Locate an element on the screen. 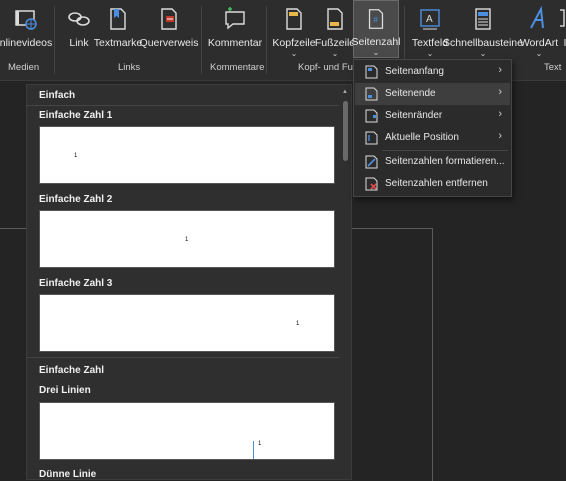 Image resolution: width=566 pixels, height=481 pixels. menu-item-page-margins: Seitenränder › is located at coordinates (432, 116).